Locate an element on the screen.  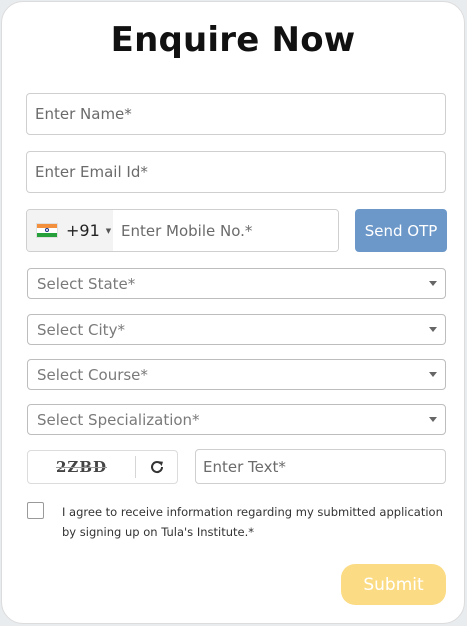
email-field is located at coordinates (236, 172).